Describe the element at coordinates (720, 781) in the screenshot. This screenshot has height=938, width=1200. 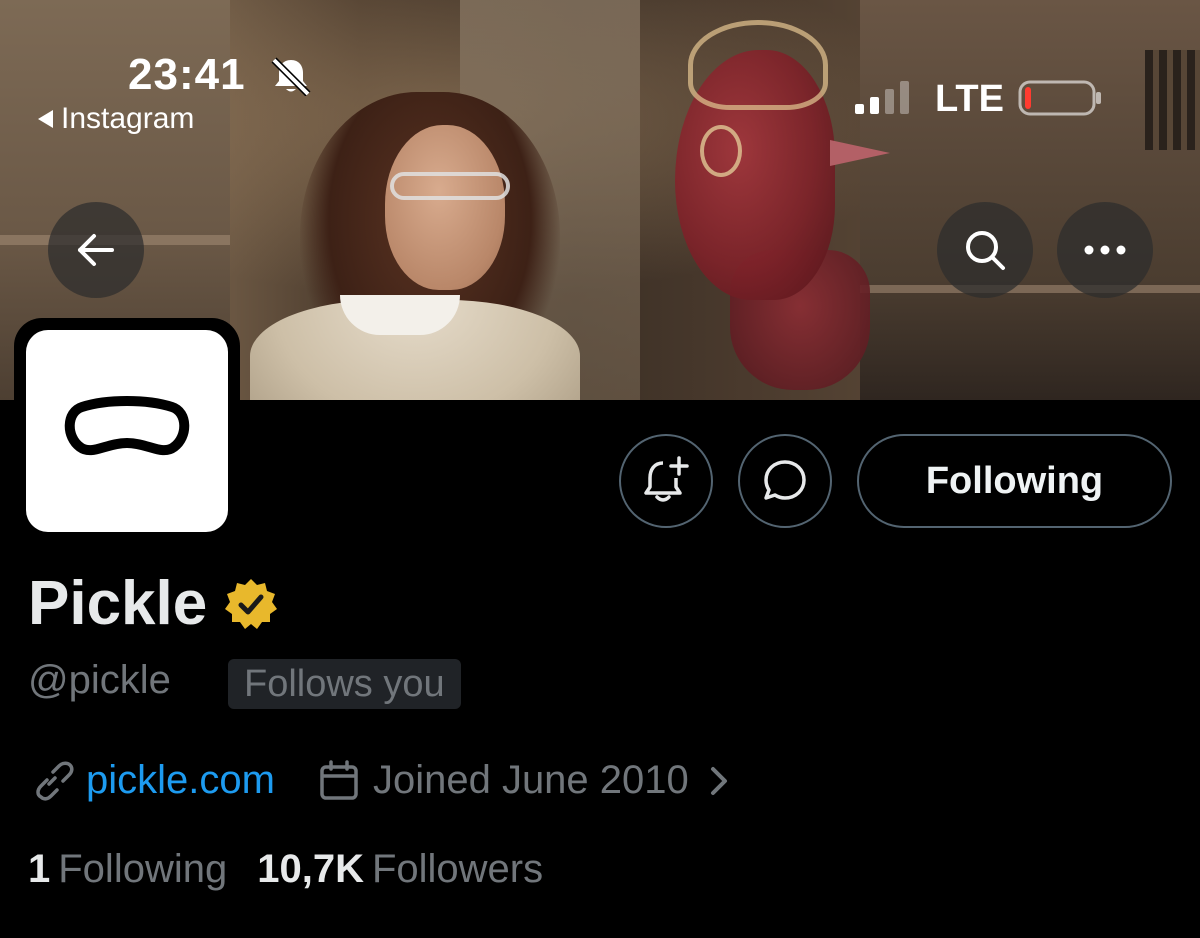
I see `chevron-right-icon` at that location.